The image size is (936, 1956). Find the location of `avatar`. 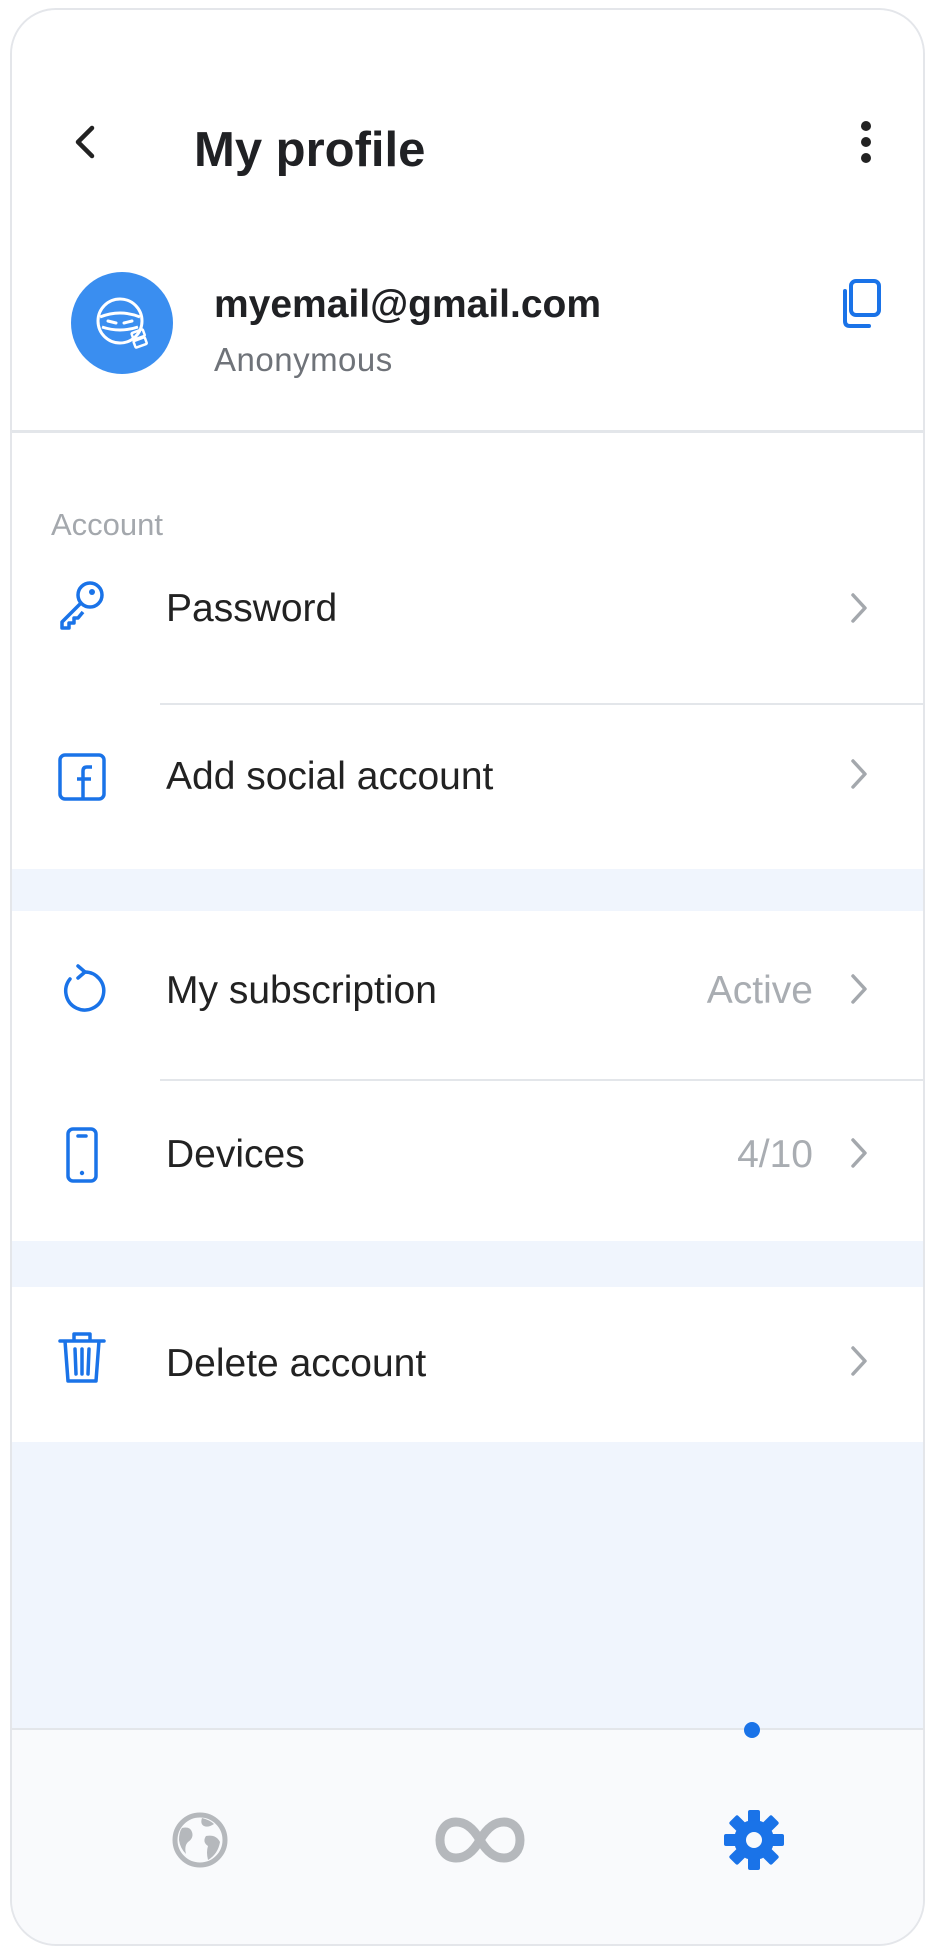

avatar is located at coordinates (122, 323).